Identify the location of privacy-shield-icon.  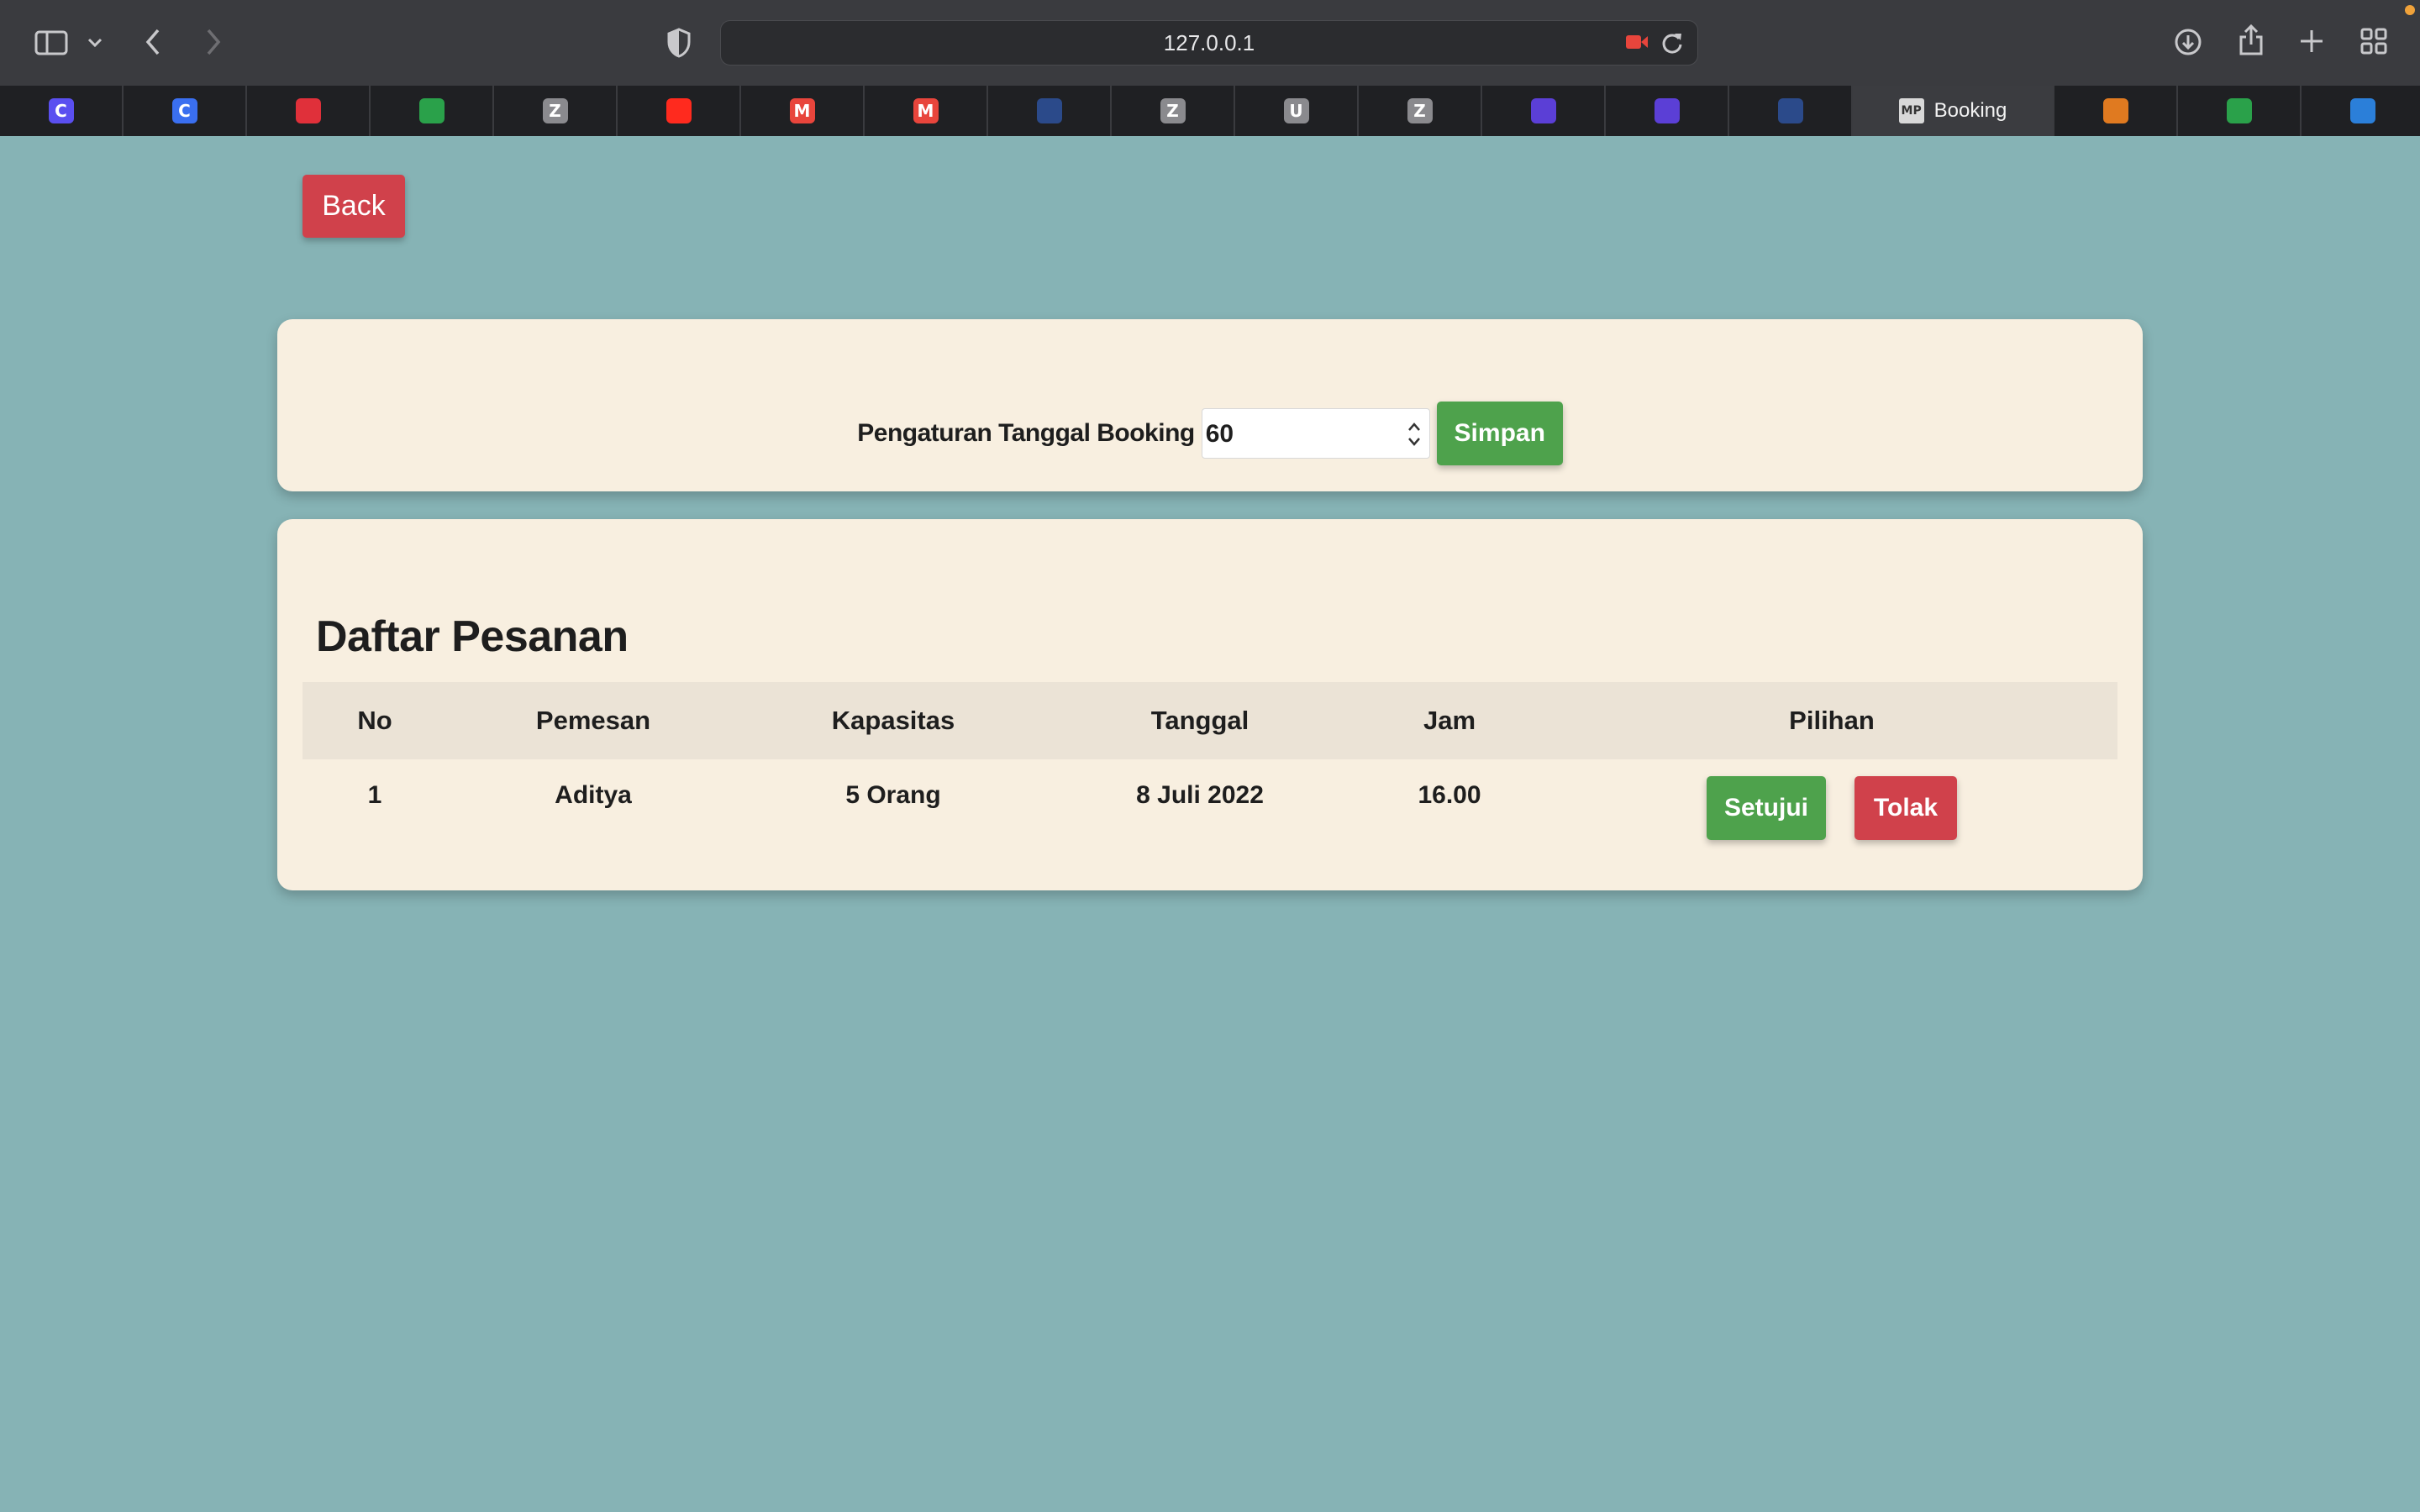
(679, 43).